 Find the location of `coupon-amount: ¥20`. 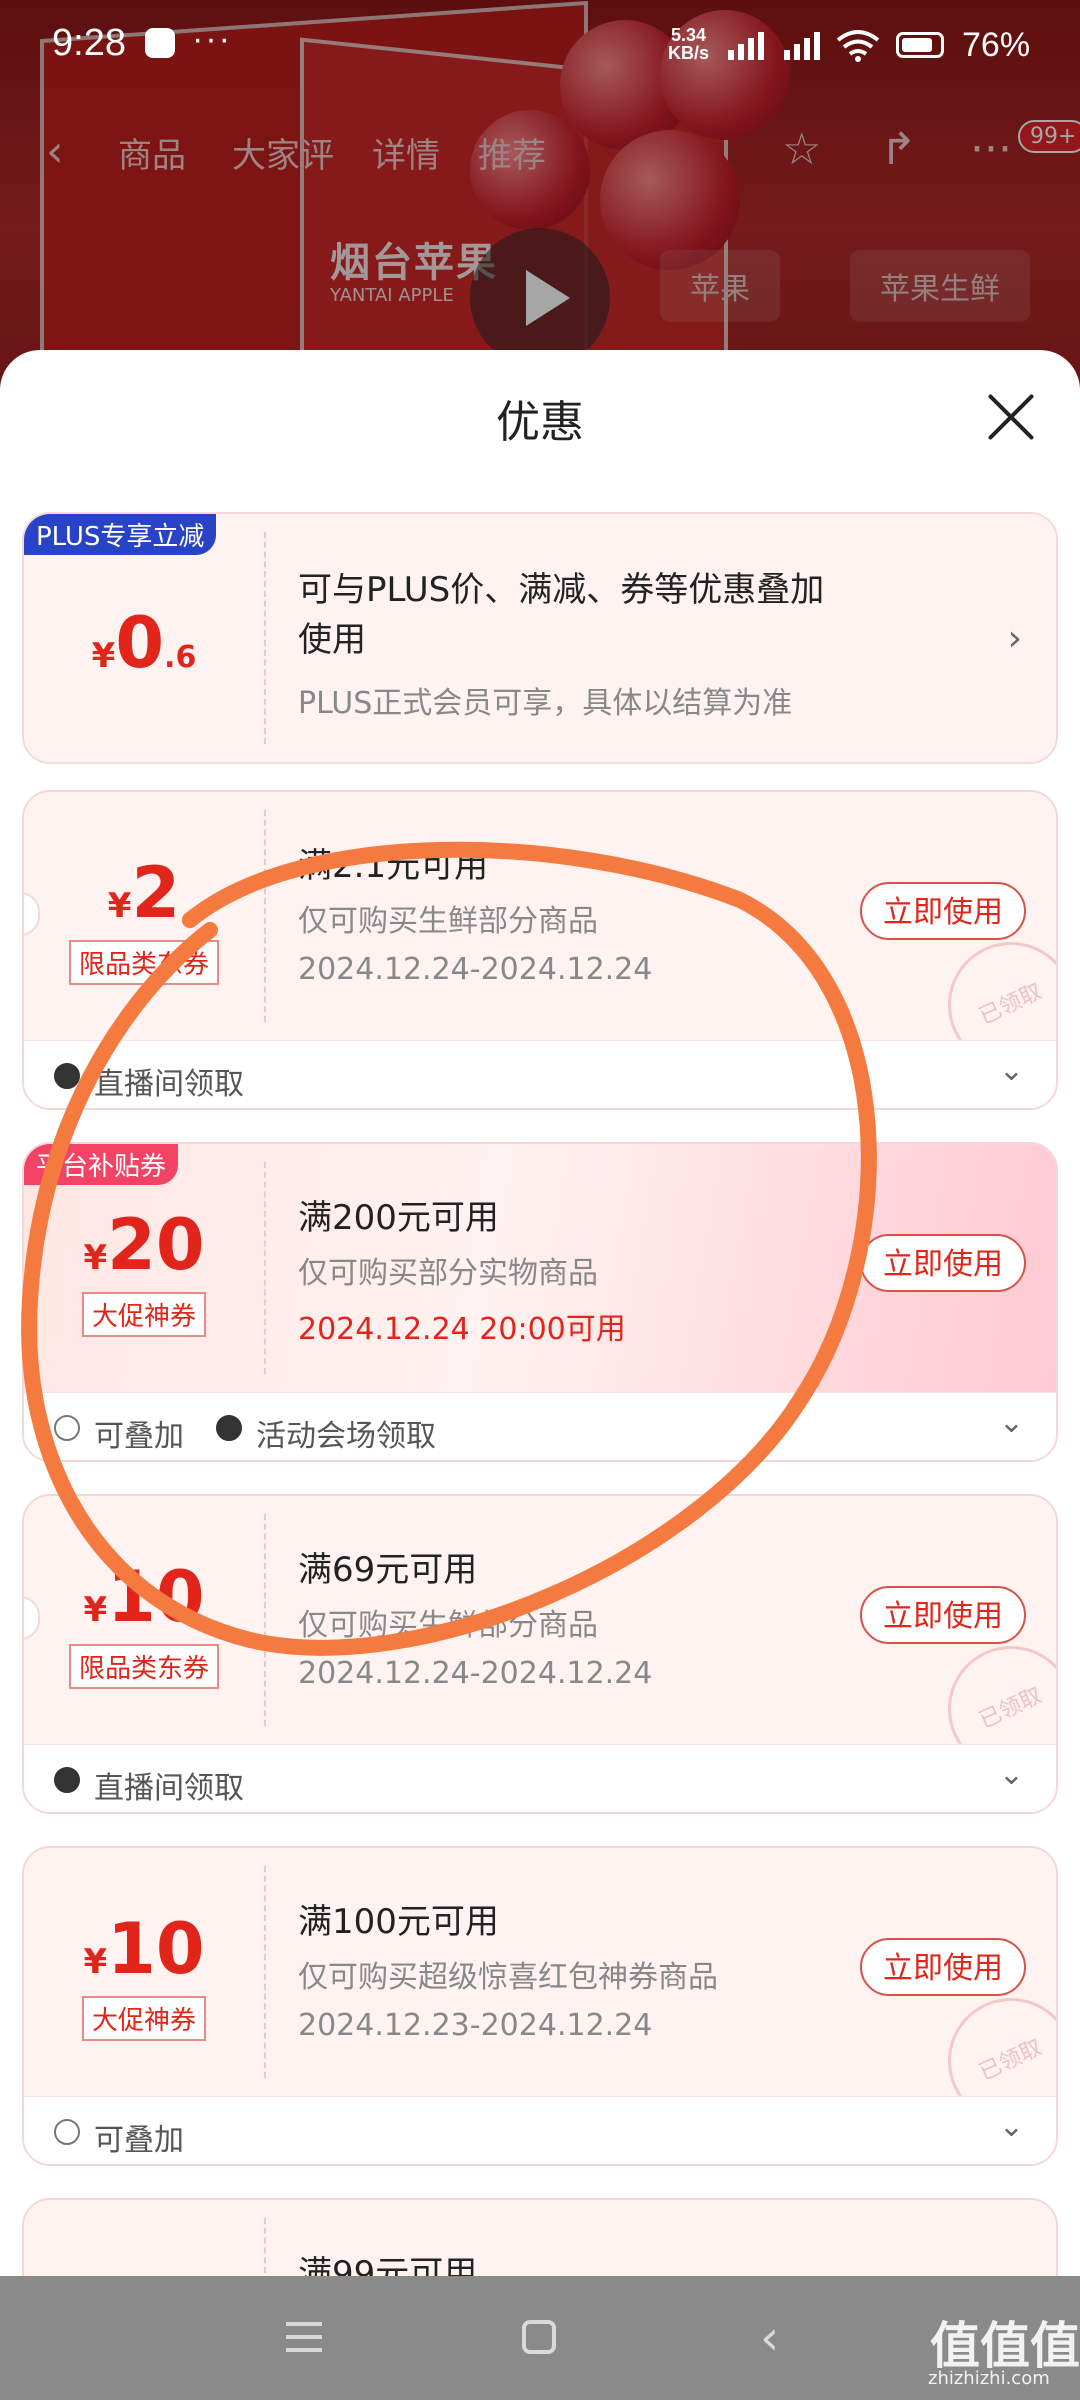

coupon-amount: ¥20 is located at coordinates (144, 1245).